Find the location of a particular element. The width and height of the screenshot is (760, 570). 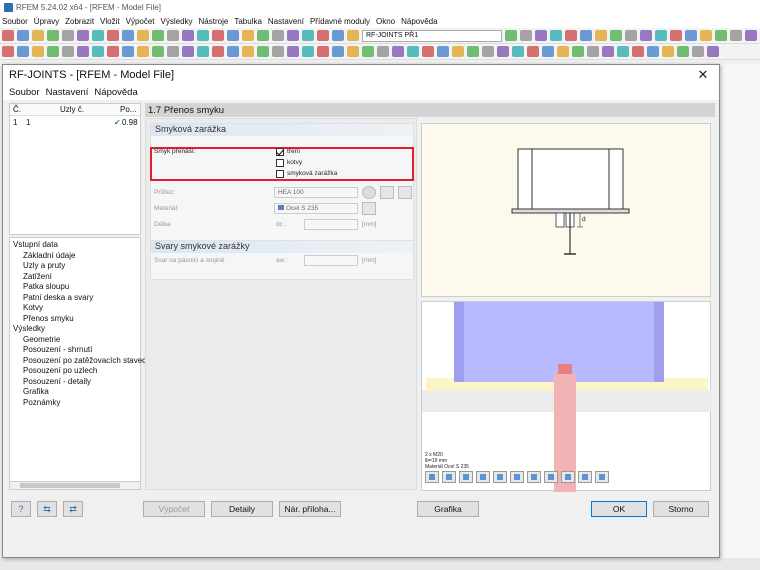

app-menu-item: Zobrazit is located at coordinates (79, 21).